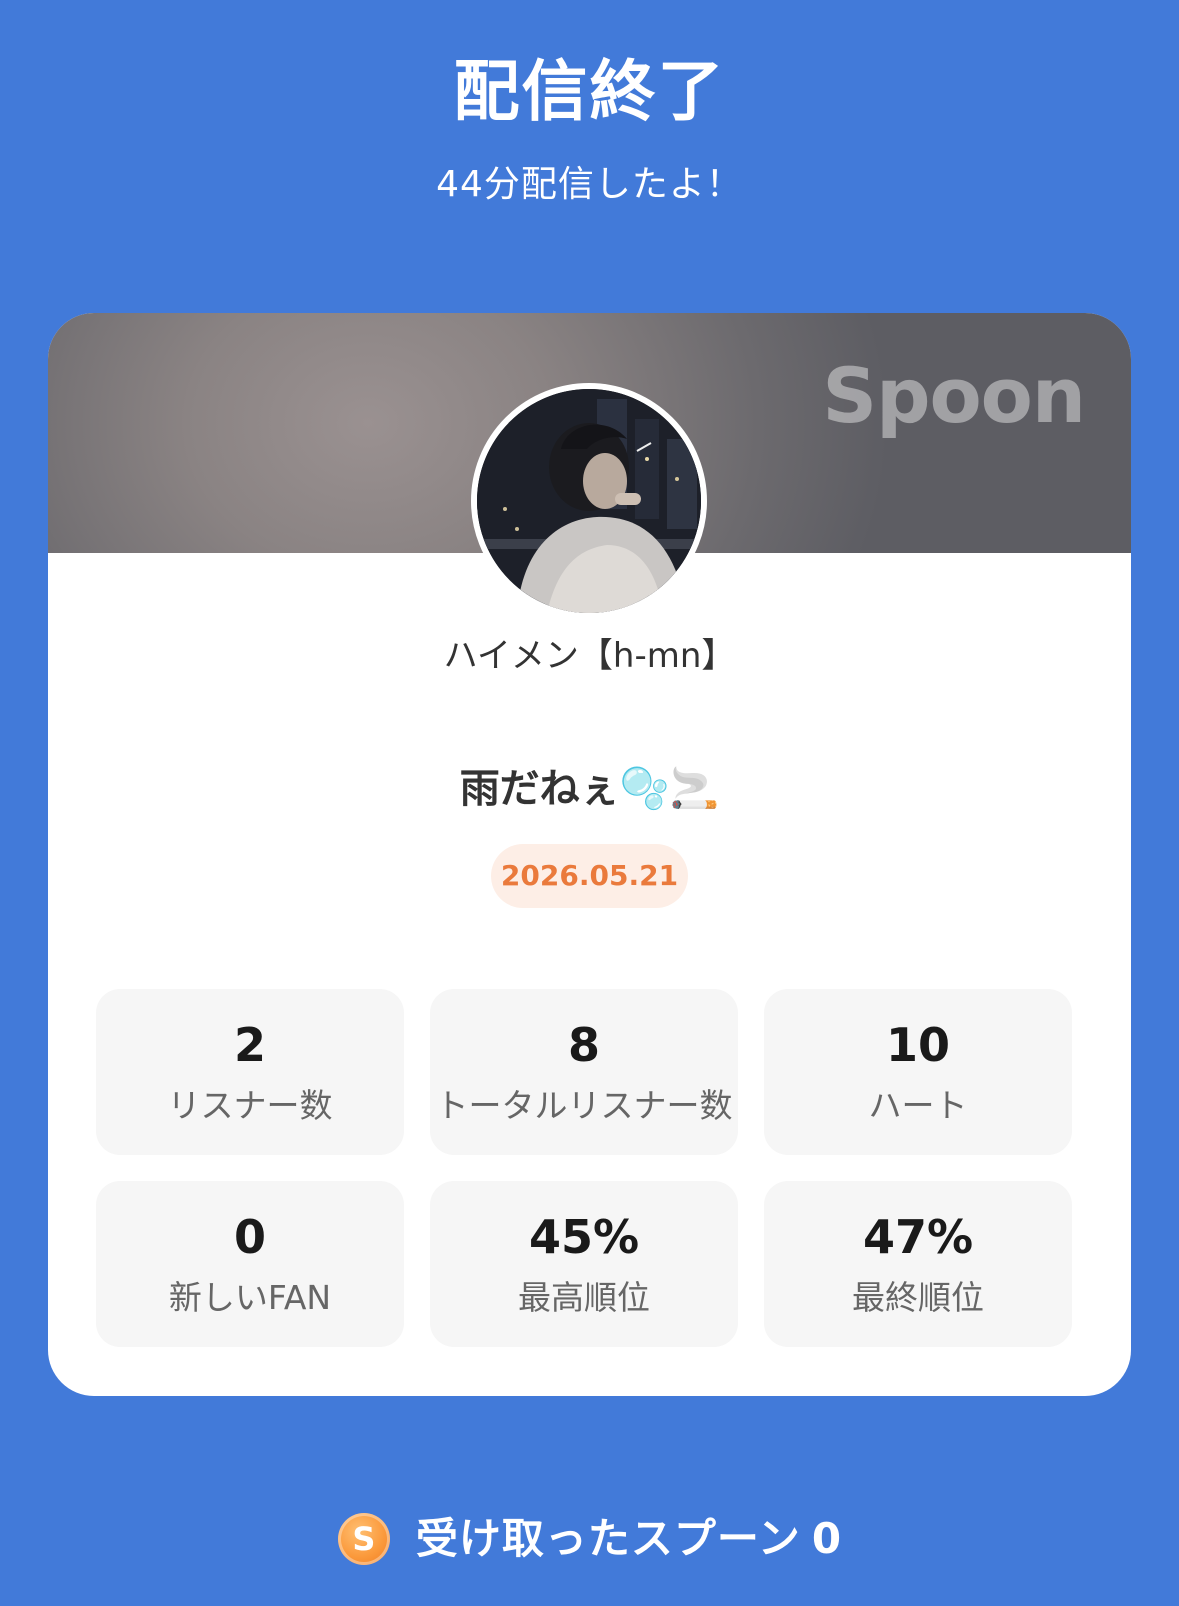 Image resolution: width=1179 pixels, height=1606 pixels. I want to click on received-spoons-row: S 受け取ったスプーン 0, so click(589, 1539).